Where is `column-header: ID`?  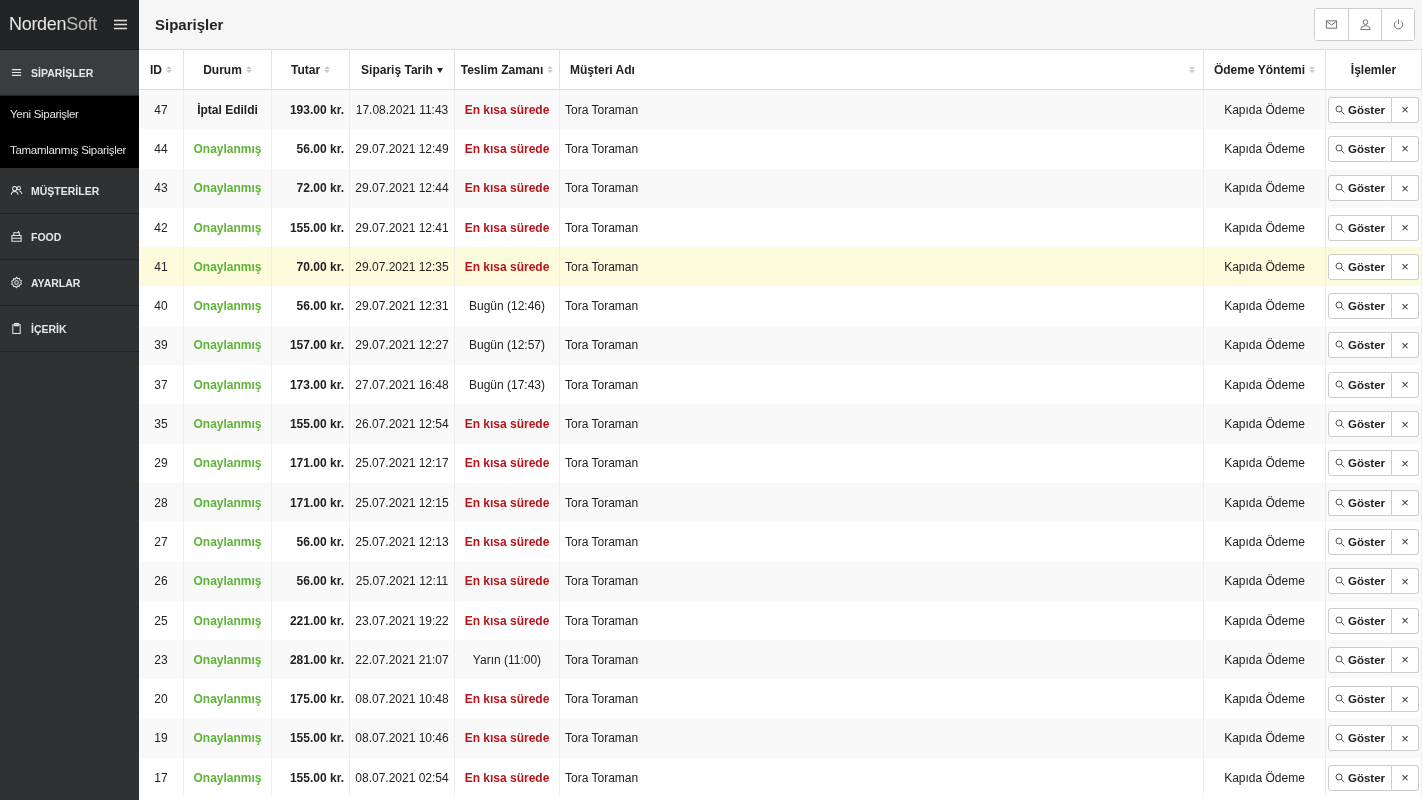
column-header: ID is located at coordinates (156, 69).